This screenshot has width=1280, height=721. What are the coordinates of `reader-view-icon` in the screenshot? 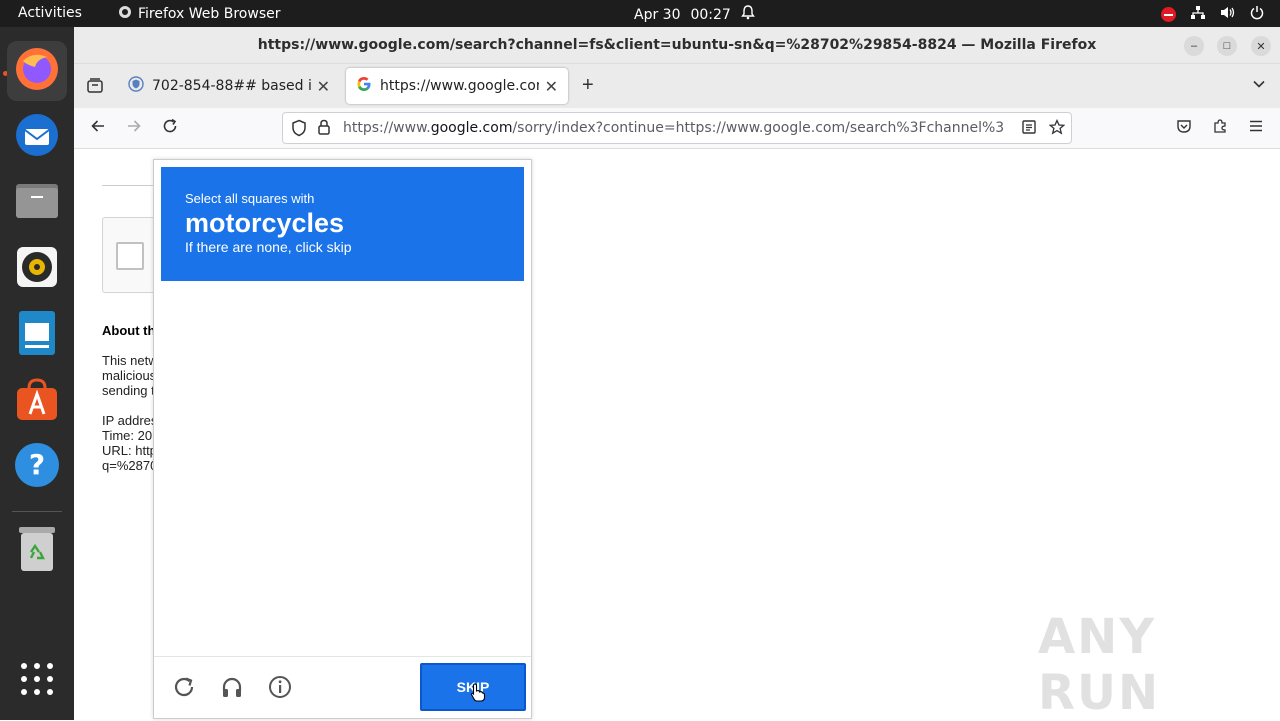 It's located at (1029, 129).